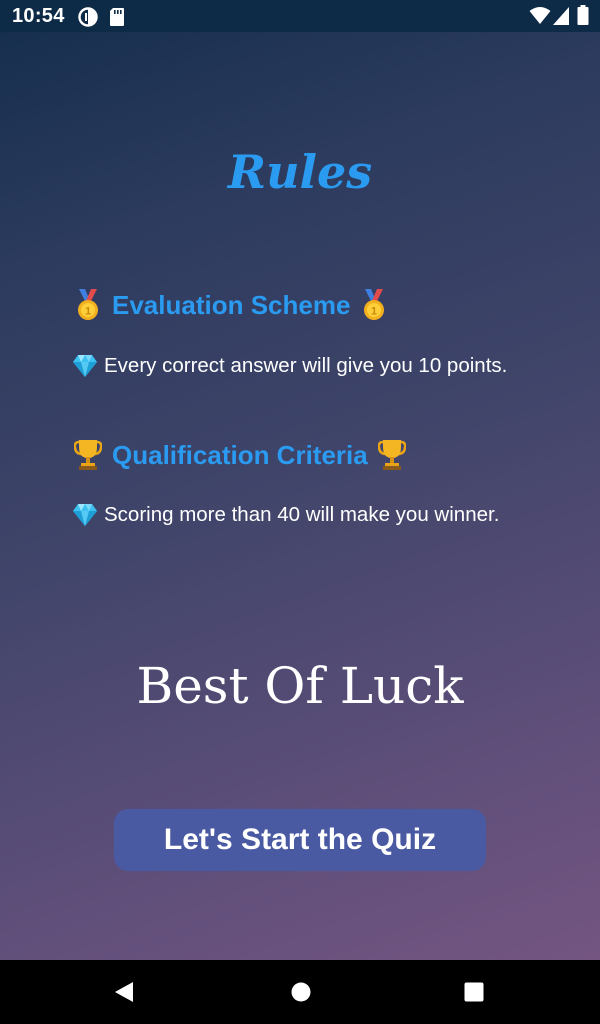 The height and width of the screenshot is (1024, 600). I want to click on status-bar: 10:54, so click(300, 16).